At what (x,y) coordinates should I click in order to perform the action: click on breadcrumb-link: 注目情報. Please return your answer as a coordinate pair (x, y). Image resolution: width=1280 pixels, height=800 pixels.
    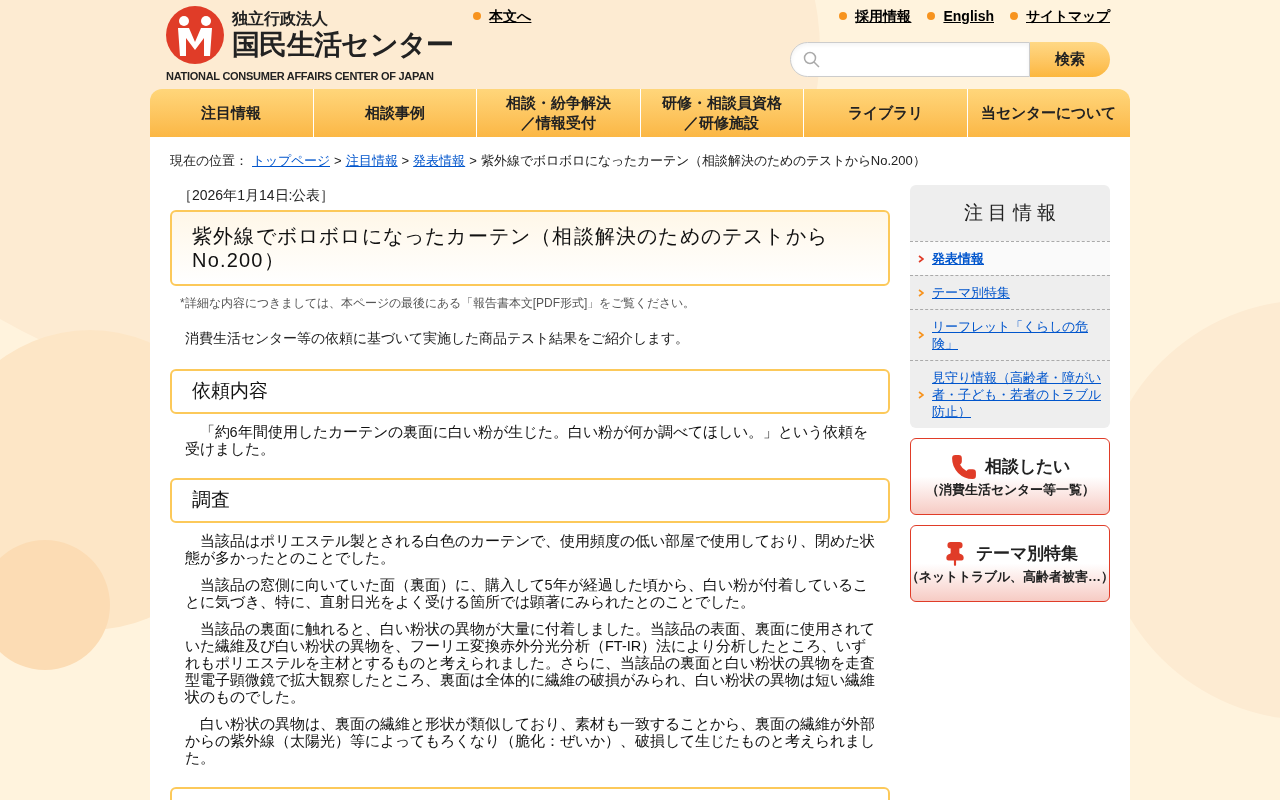
    Looking at the image, I should click on (371, 161).